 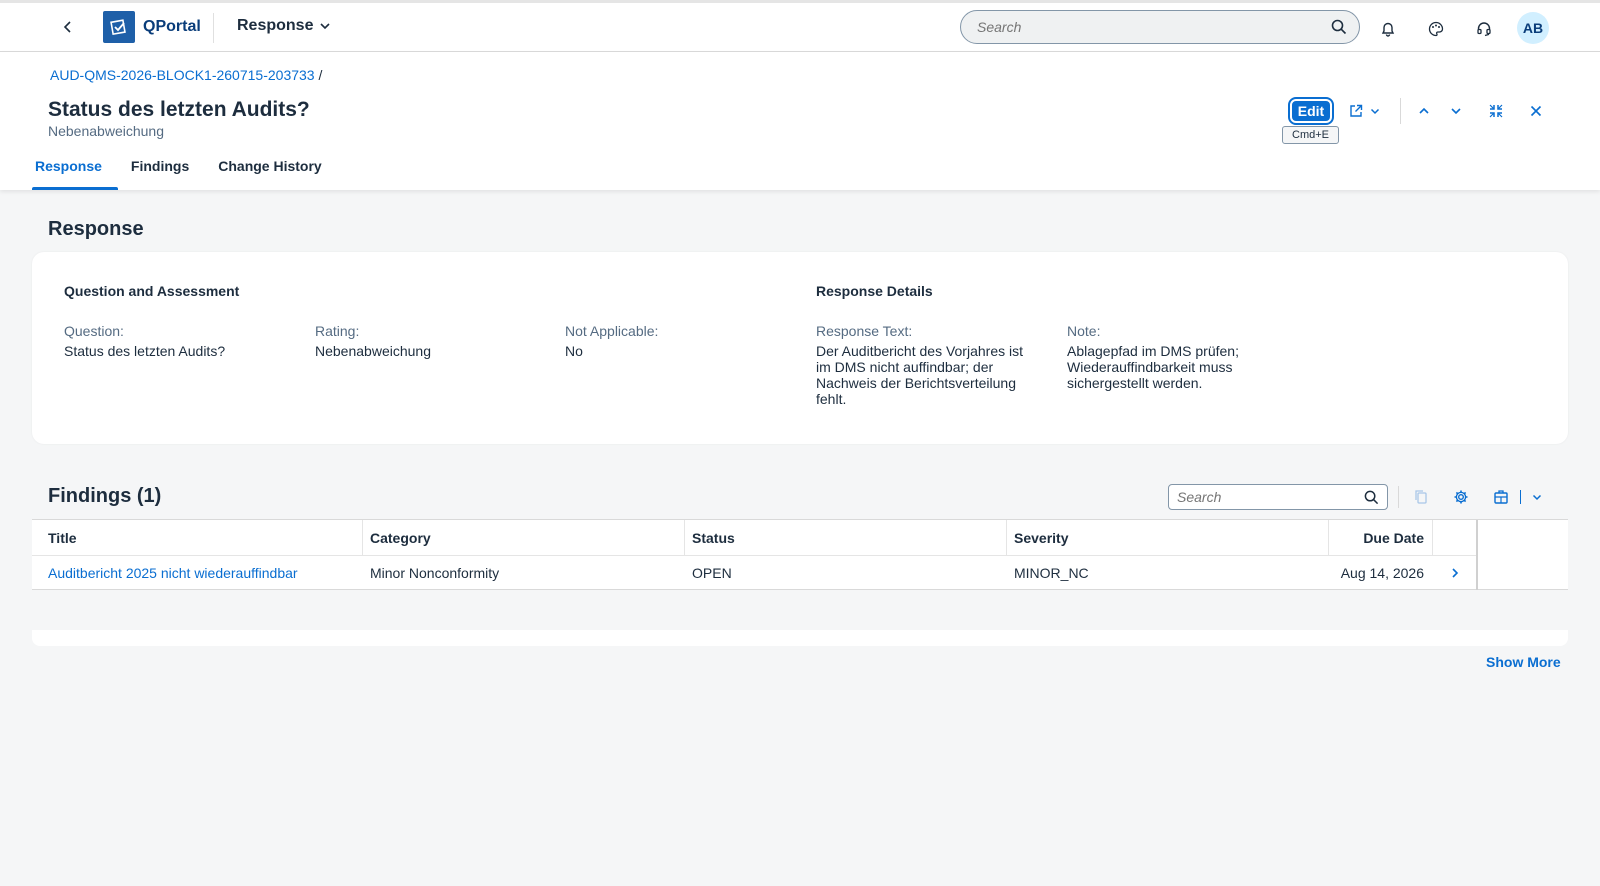 What do you see at coordinates (1398, 497) in the screenshot?
I see `toolbar-separator` at bounding box center [1398, 497].